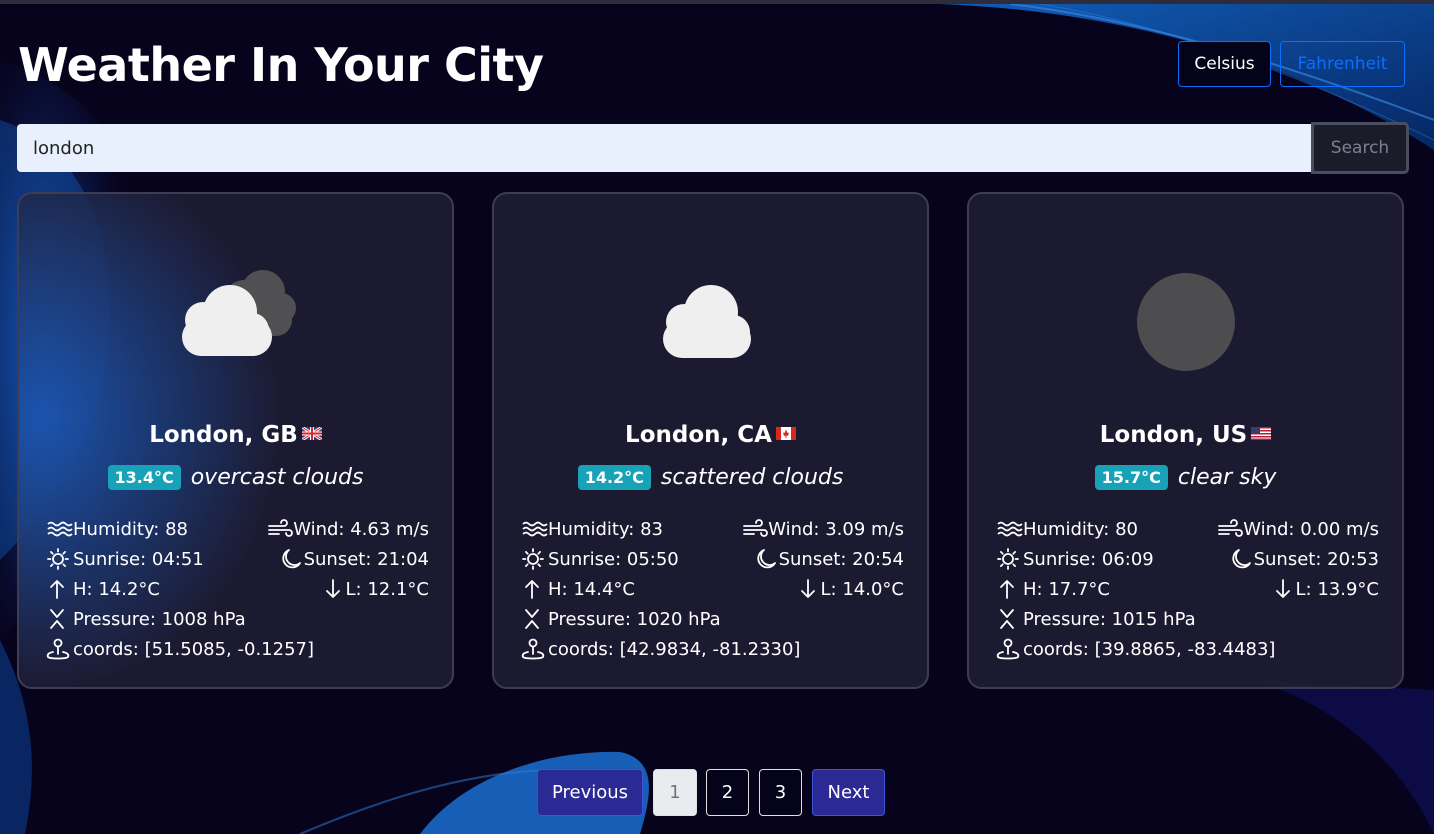  What do you see at coordinates (1311, 529) in the screenshot?
I see `wind-value: Wind: 0.00 m/s` at bounding box center [1311, 529].